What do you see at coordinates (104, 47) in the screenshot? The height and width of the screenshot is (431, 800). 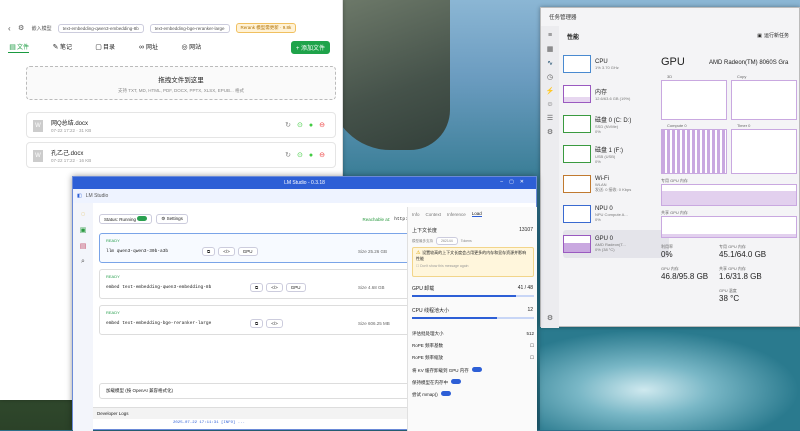 I see `tab-directory: ▢目录` at bounding box center [104, 47].